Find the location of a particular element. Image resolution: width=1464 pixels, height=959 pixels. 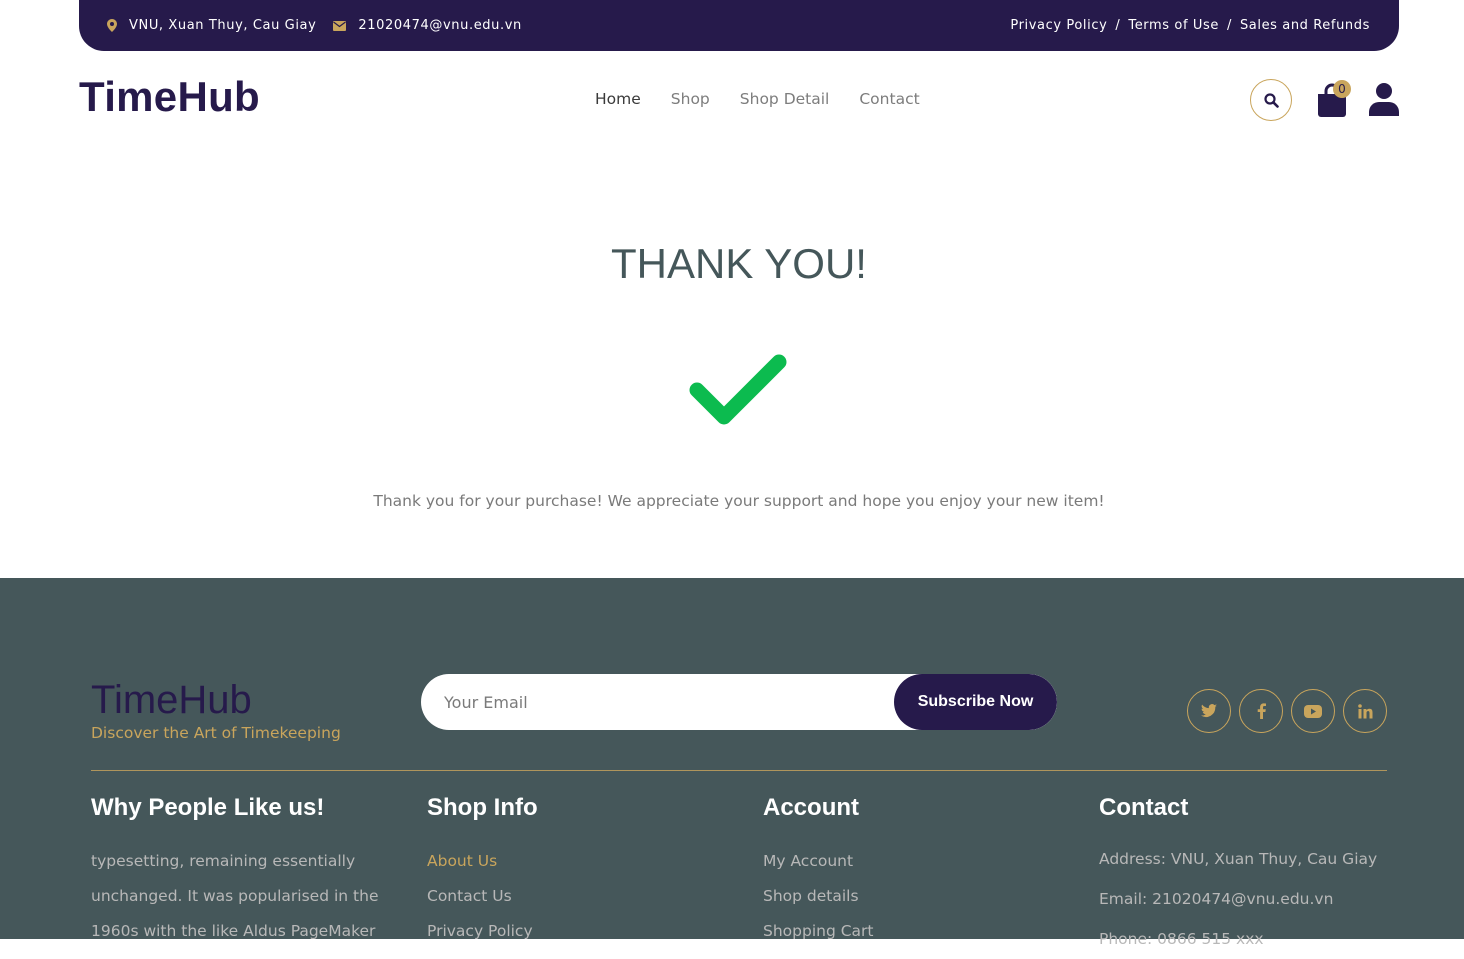

nav-shop-detail: Shop Detail is located at coordinates (785, 99).